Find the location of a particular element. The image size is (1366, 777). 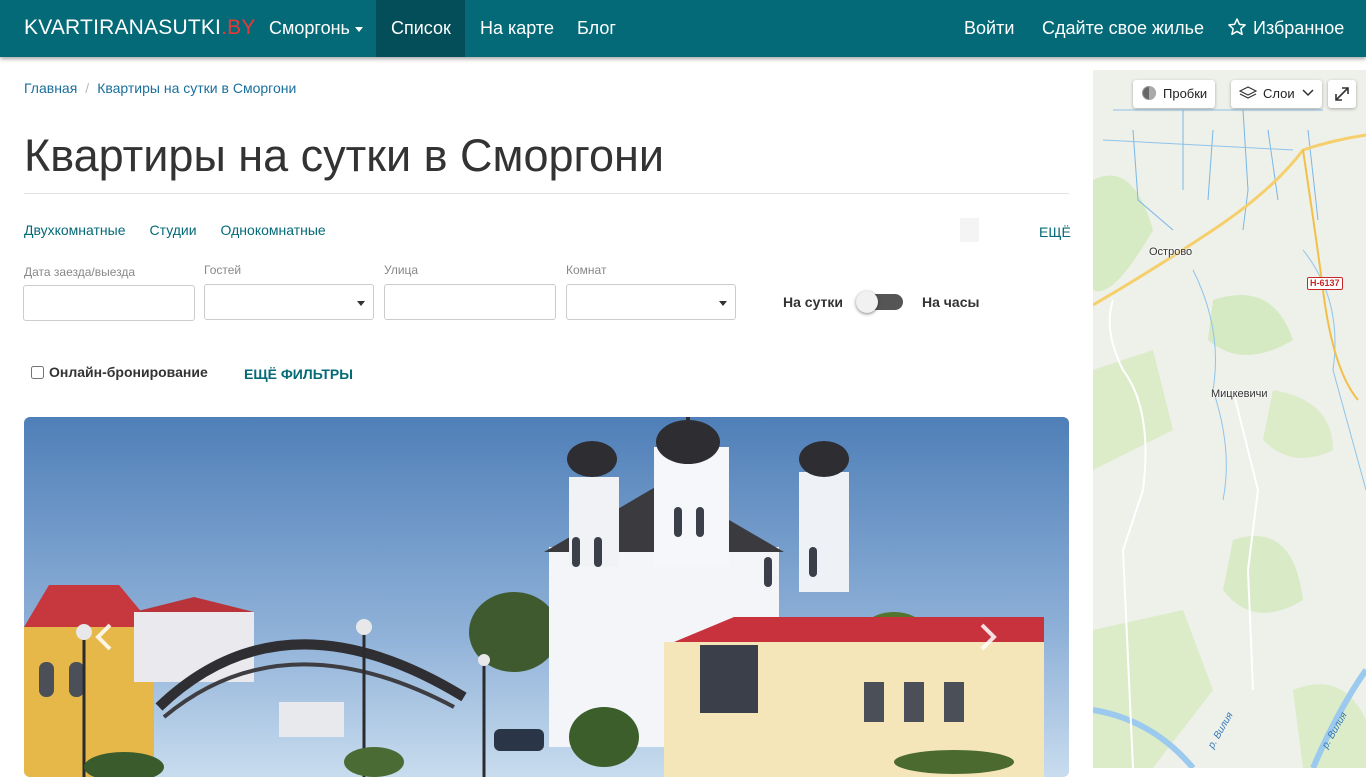

toggle-daily-label: На сутки is located at coordinates (813, 302).